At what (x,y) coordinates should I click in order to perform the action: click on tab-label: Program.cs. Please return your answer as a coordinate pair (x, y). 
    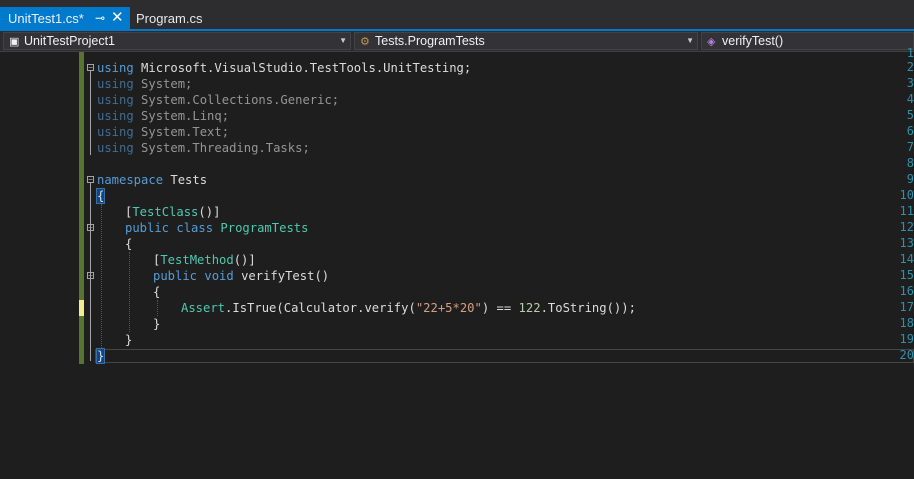
    Looking at the image, I should click on (169, 18).